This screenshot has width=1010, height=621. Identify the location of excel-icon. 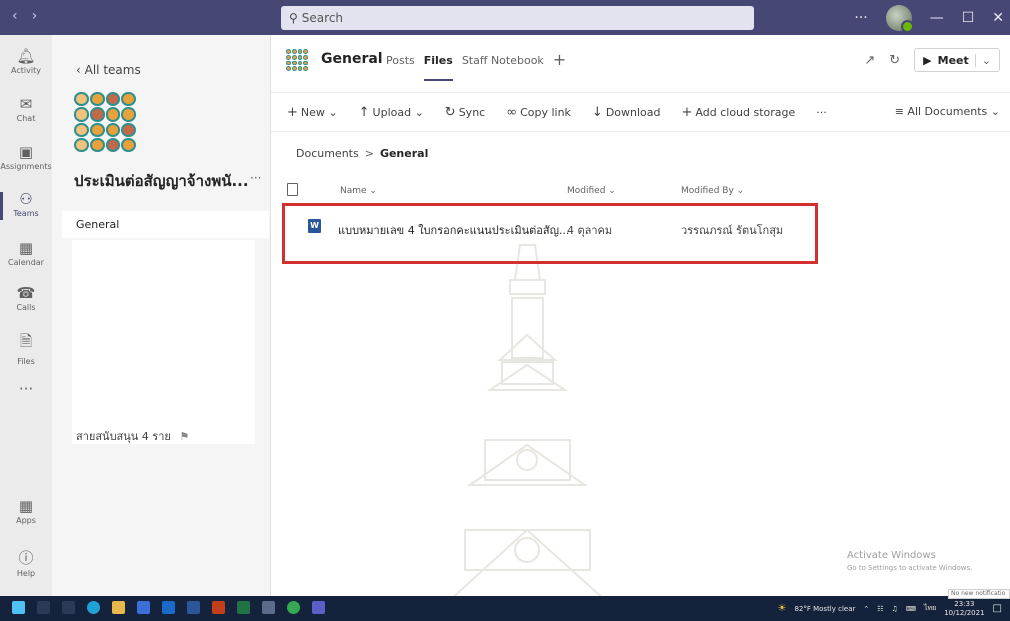
(243, 607).